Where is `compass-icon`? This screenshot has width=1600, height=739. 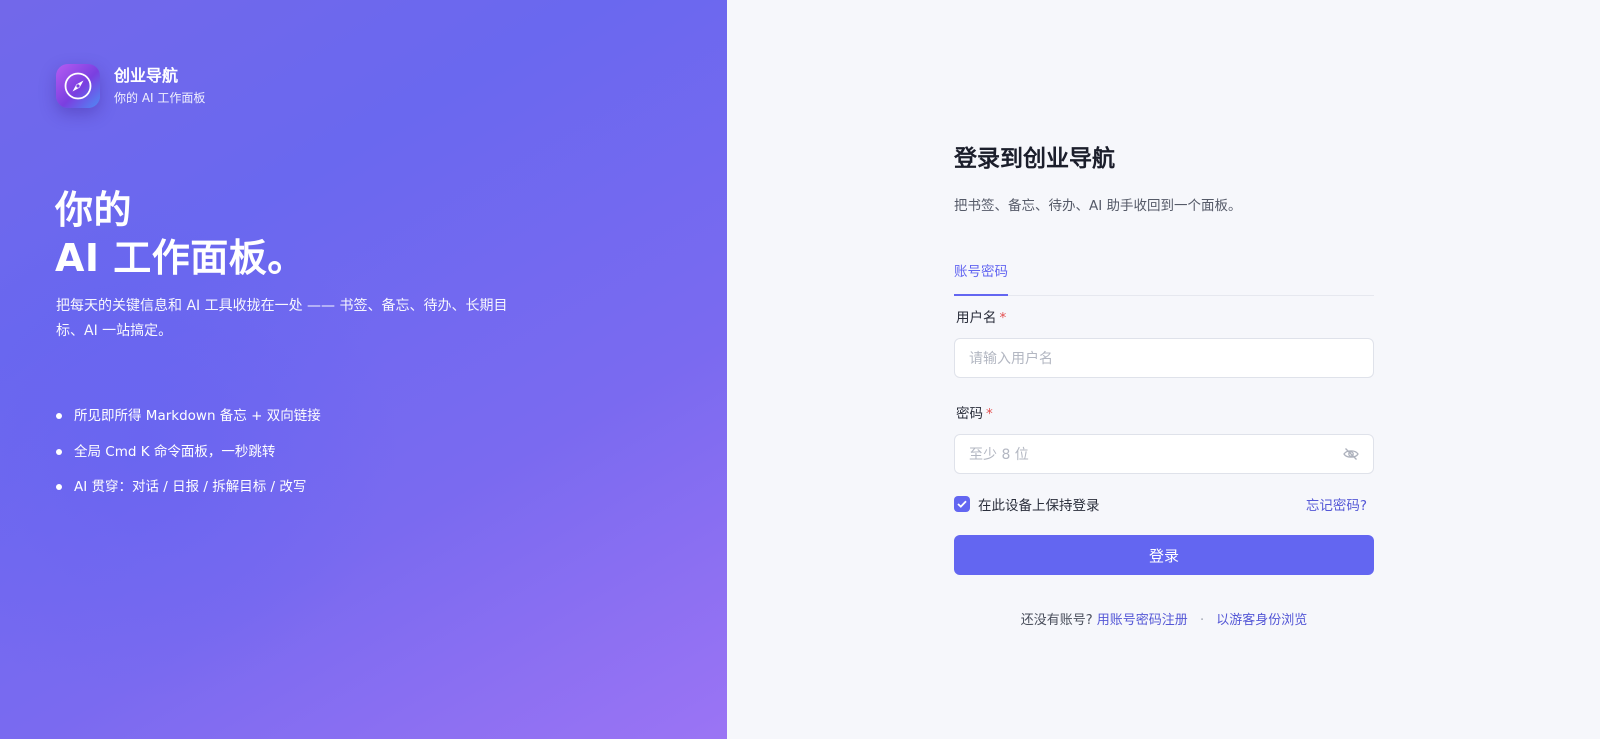
compass-icon is located at coordinates (78, 86).